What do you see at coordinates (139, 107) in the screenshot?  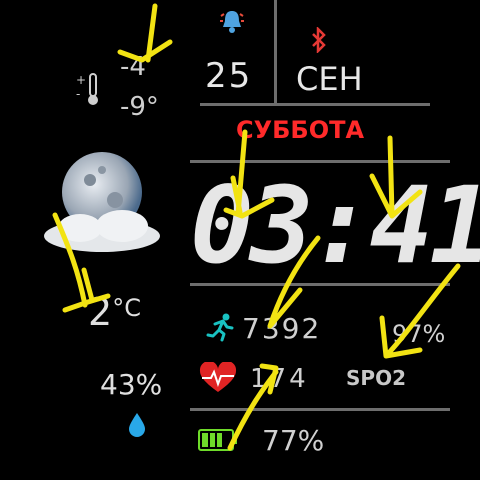 I see `temp-low: -9°` at bounding box center [139, 107].